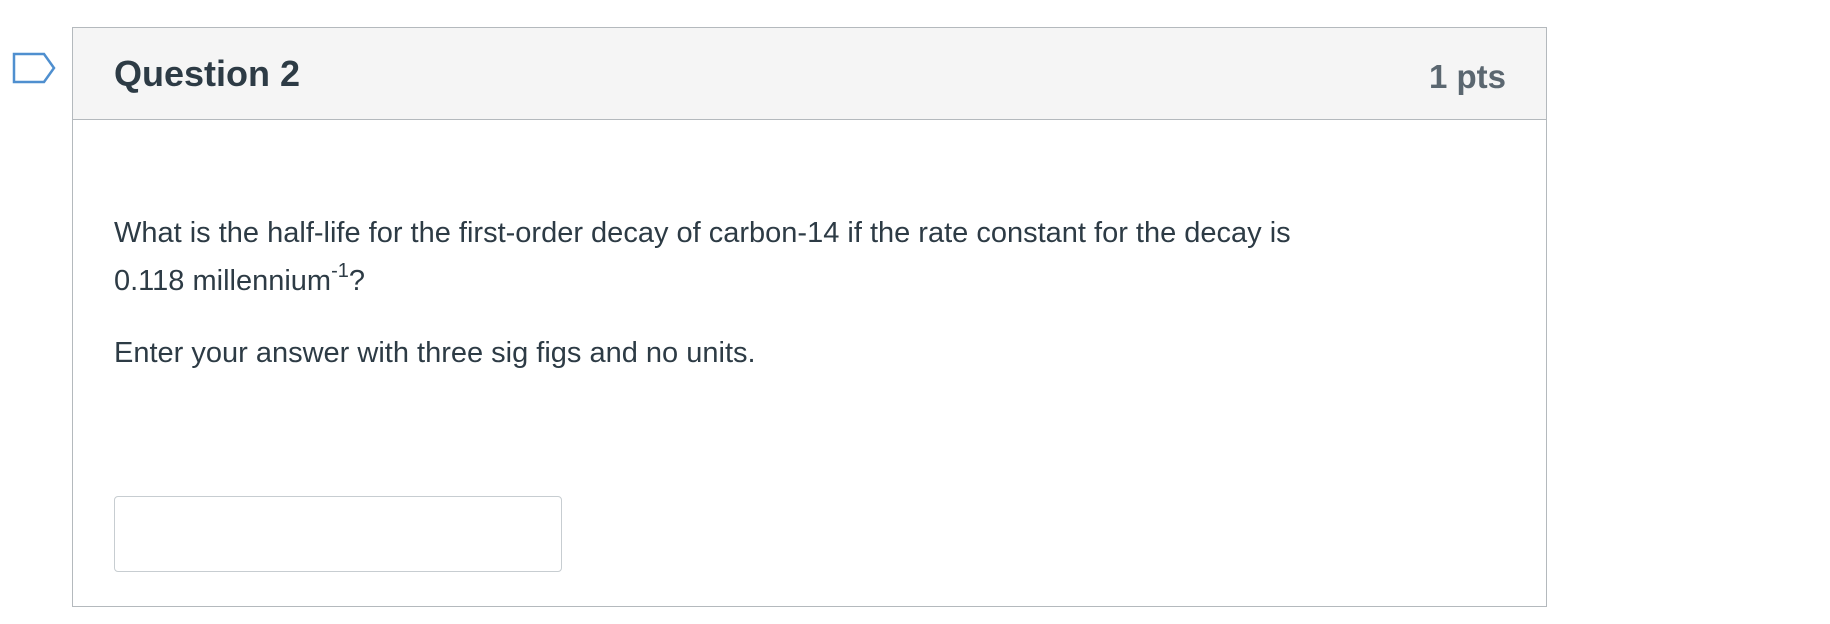 Image resolution: width=1830 pixels, height=624 pixels. Describe the element at coordinates (357, 281) in the screenshot. I see `question-mark: ?` at that location.